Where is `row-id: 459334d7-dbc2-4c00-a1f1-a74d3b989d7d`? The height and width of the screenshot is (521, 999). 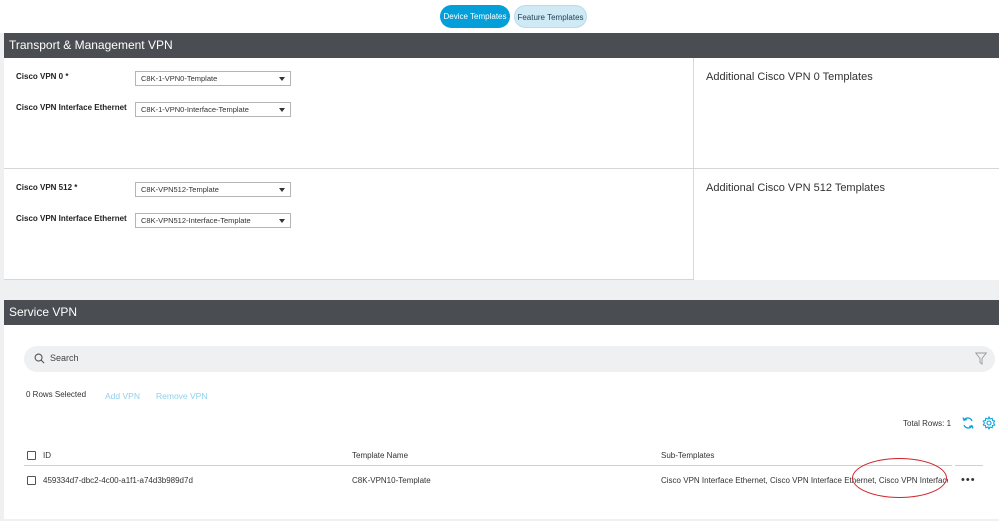
row-id: 459334d7-dbc2-4c00-a1f1-a74d3b989d7d is located at coordinates (118, 480).